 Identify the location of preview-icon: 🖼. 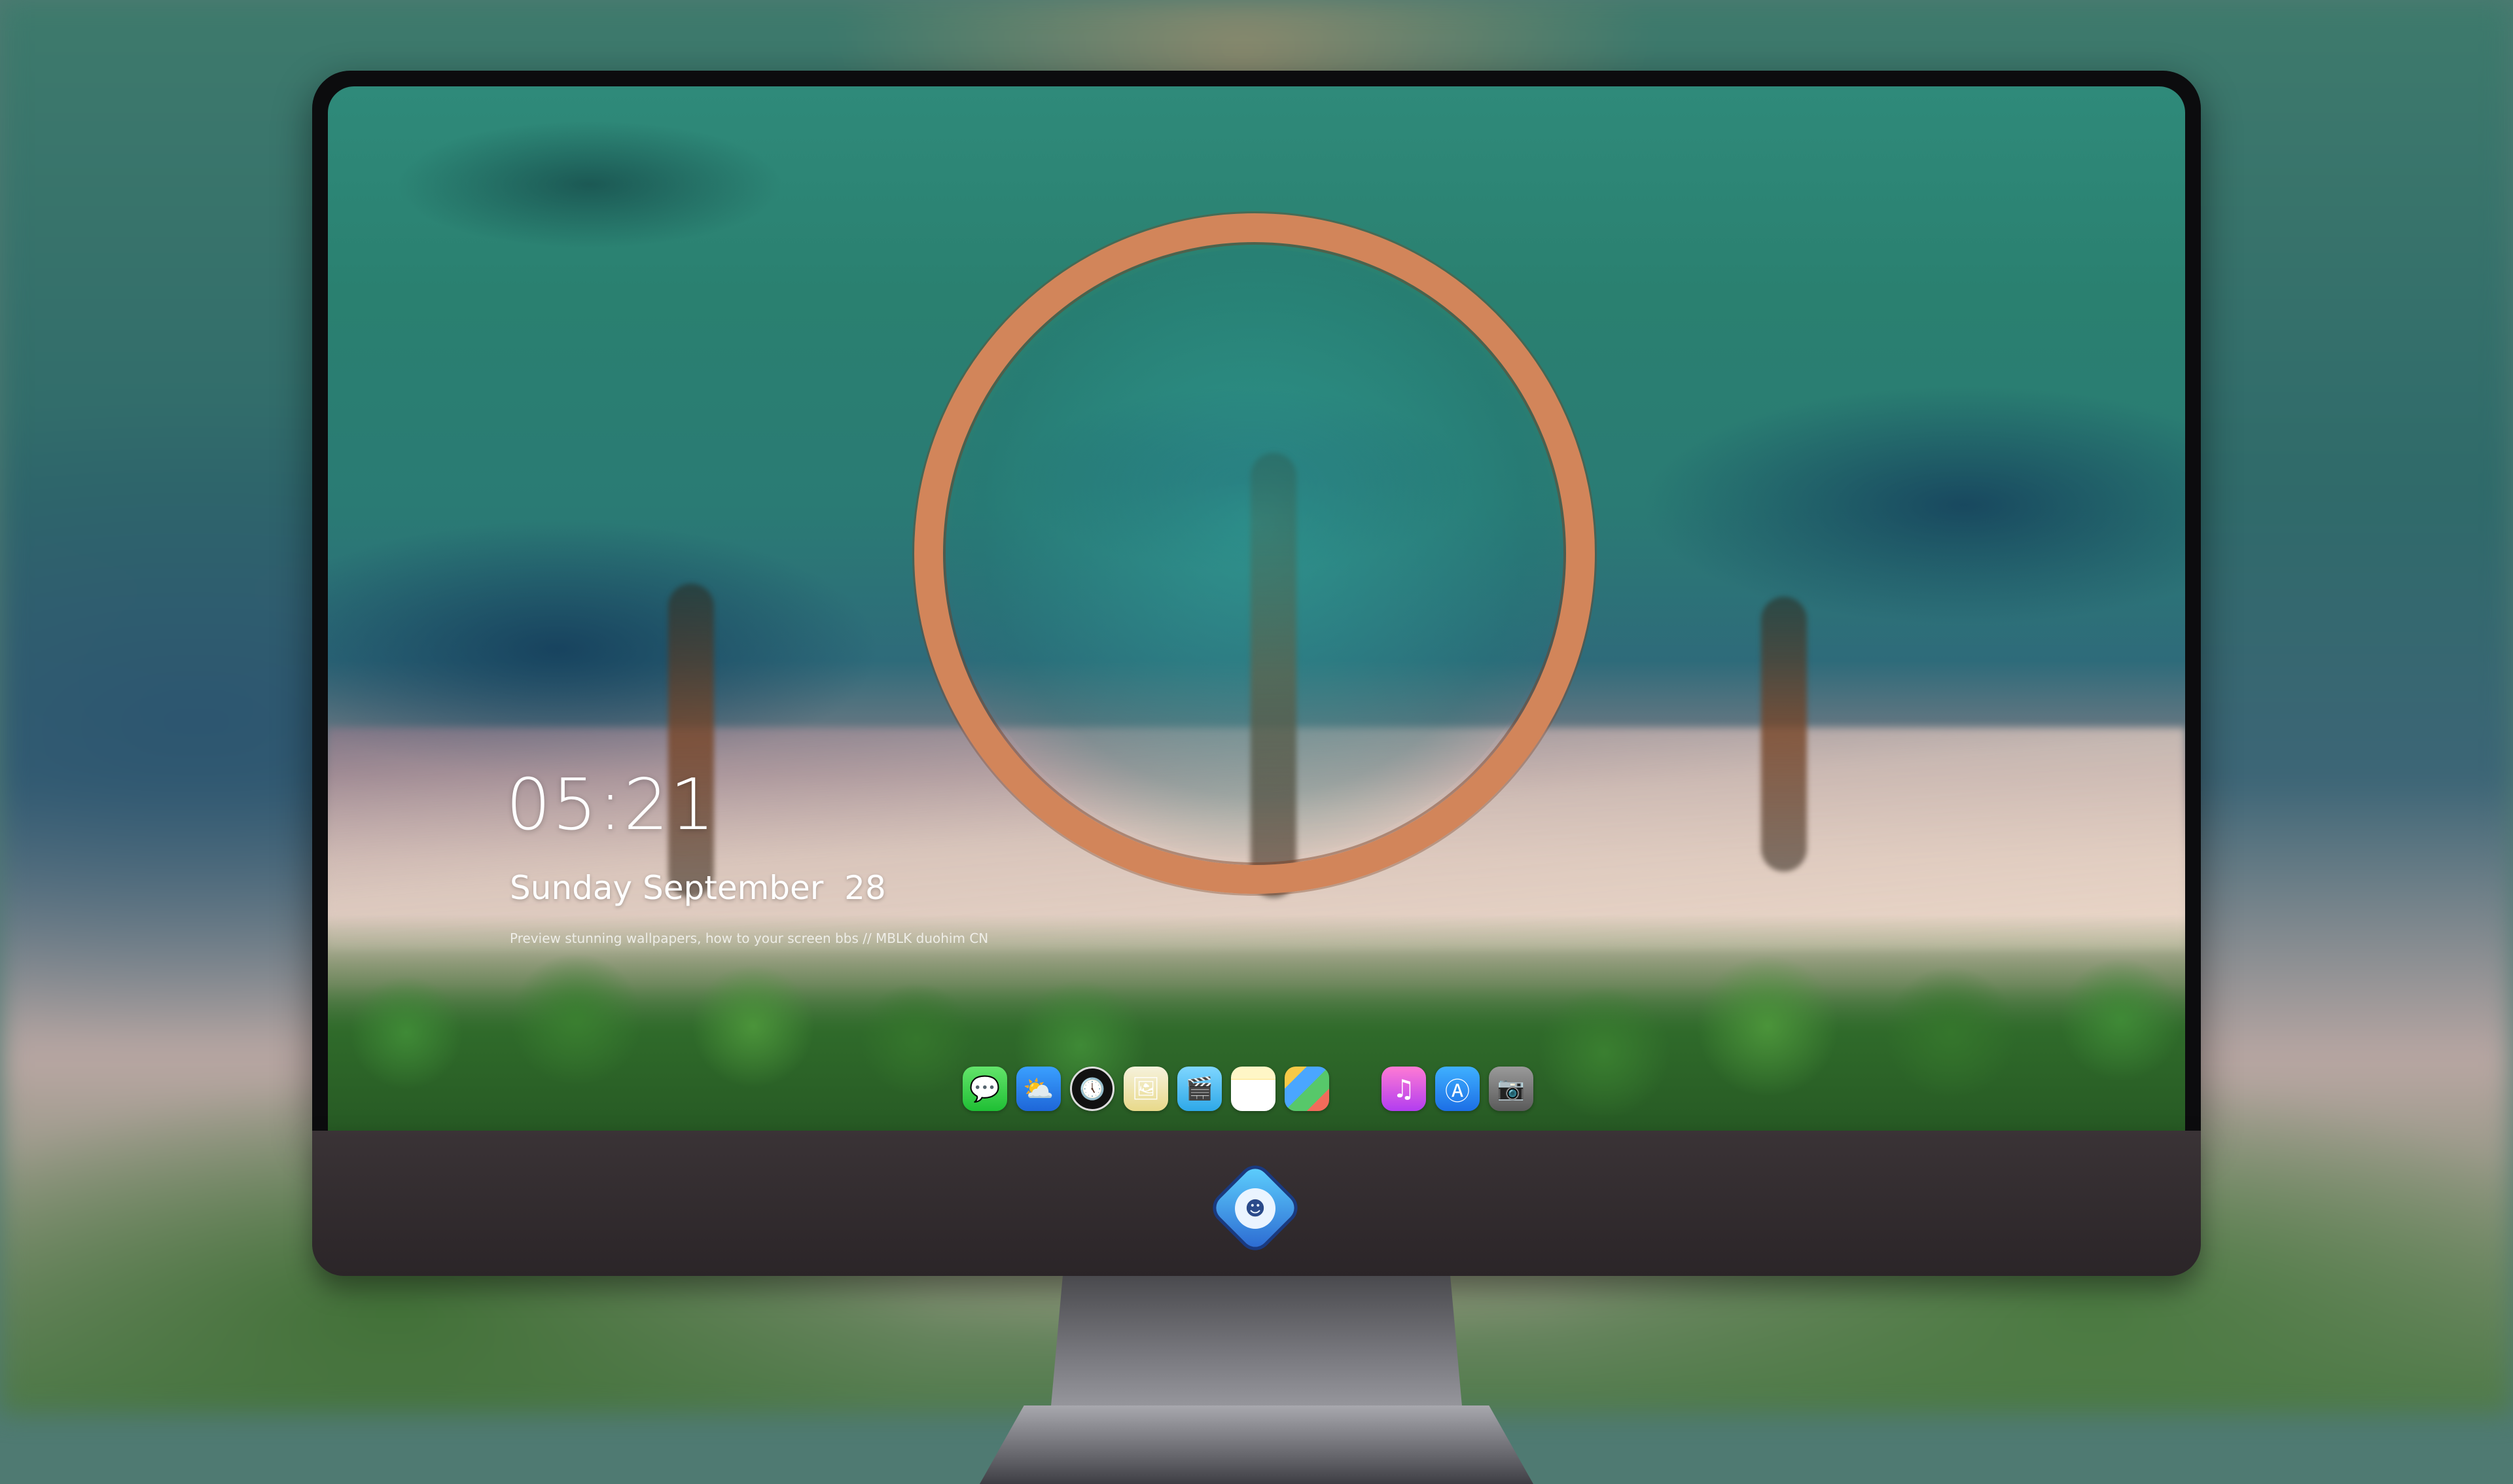
(1146, 1089).